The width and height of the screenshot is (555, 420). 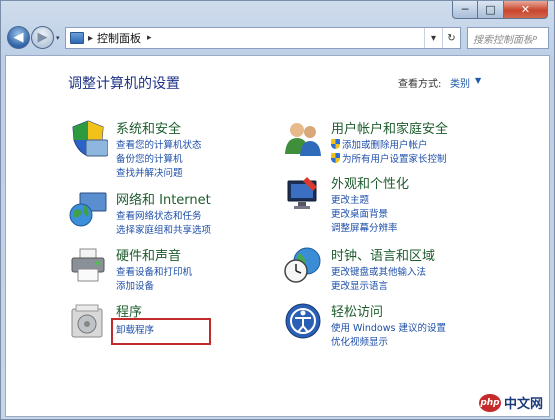 I want to click on highlight-box, so click(x=161, y=331).